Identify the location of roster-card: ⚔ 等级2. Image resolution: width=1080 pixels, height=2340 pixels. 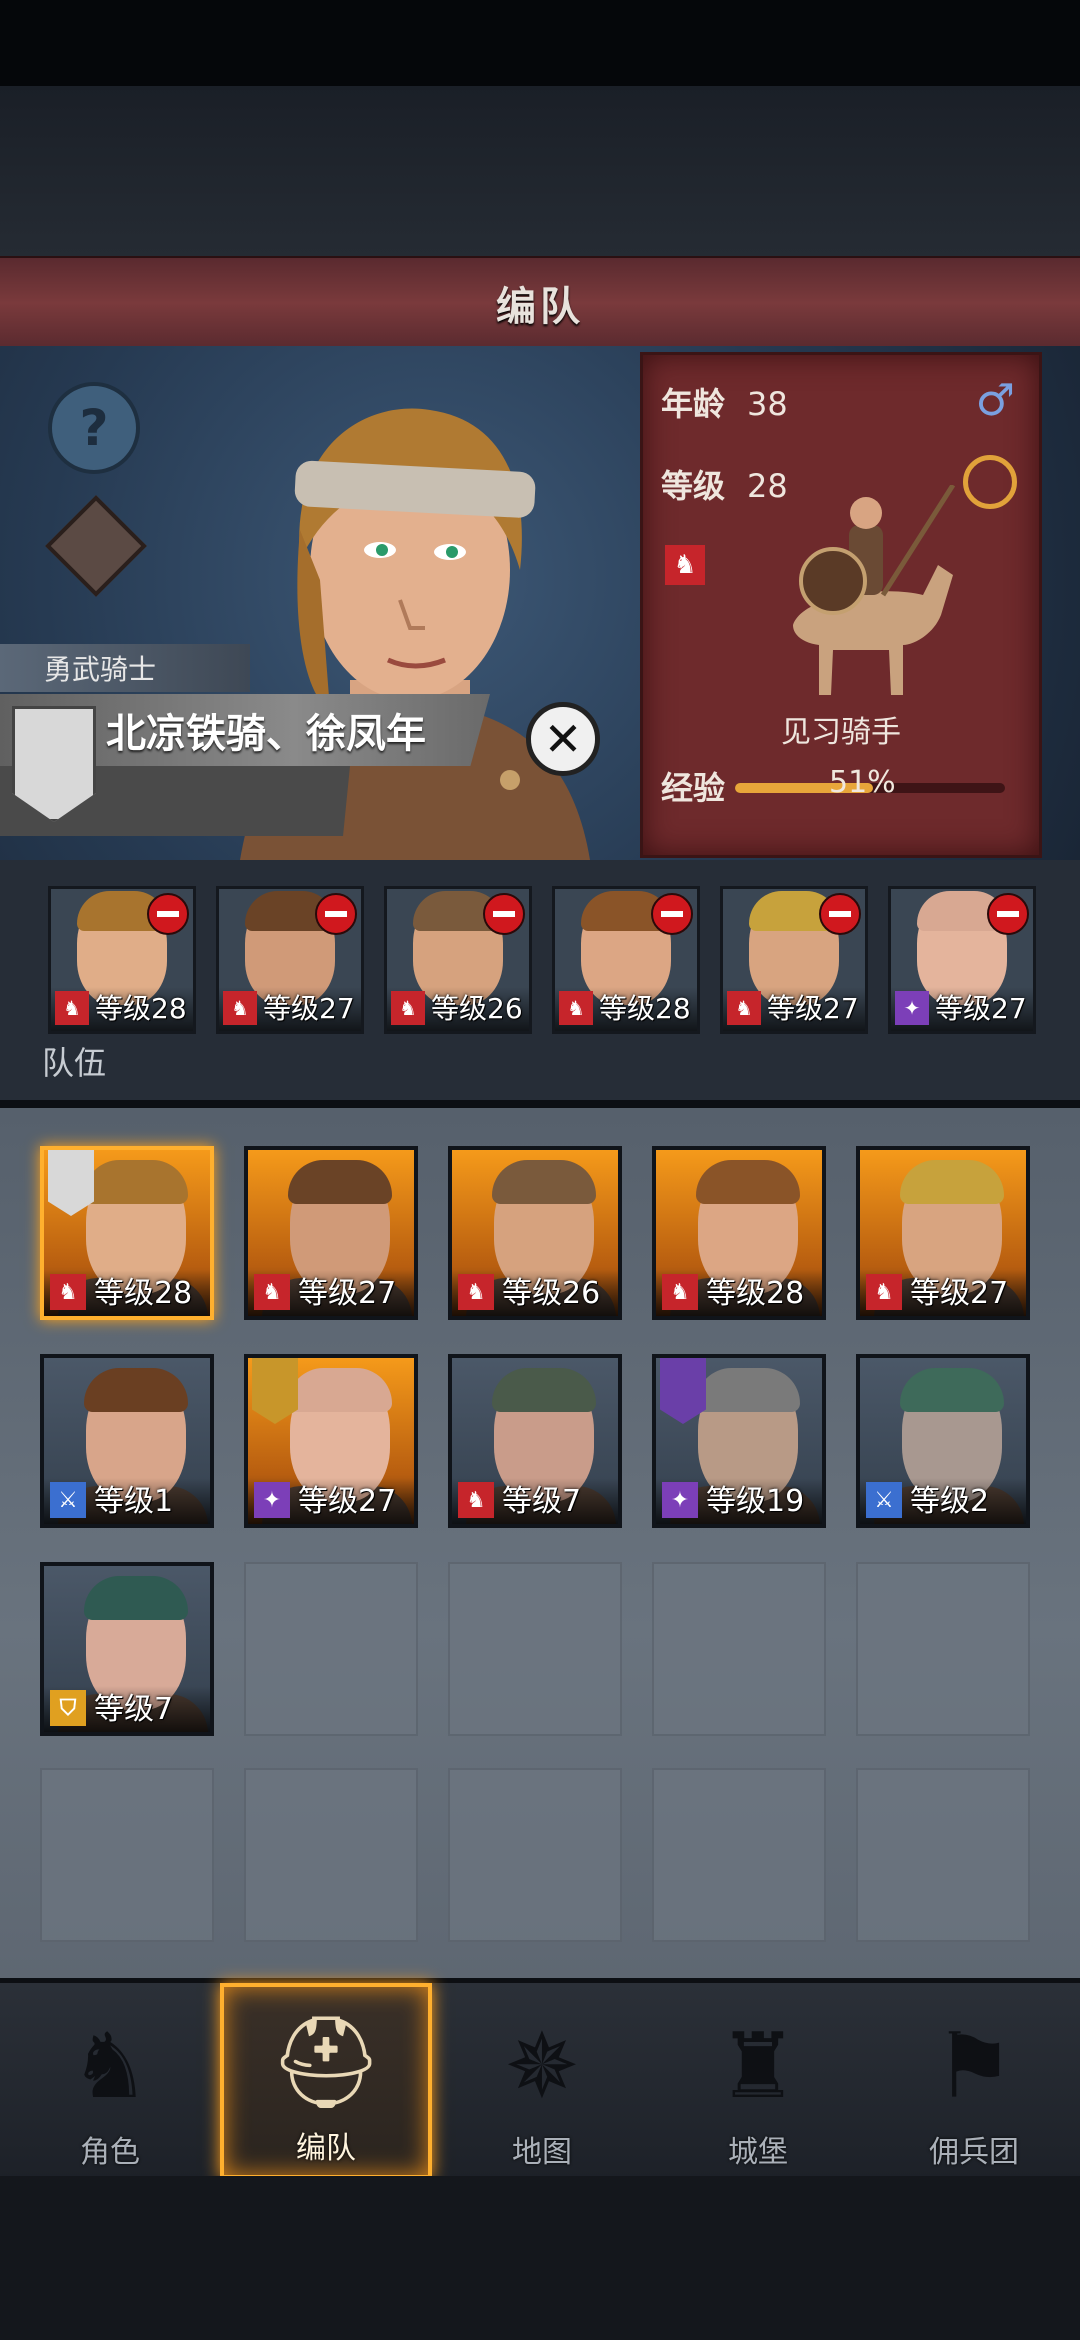
(943, 1441).